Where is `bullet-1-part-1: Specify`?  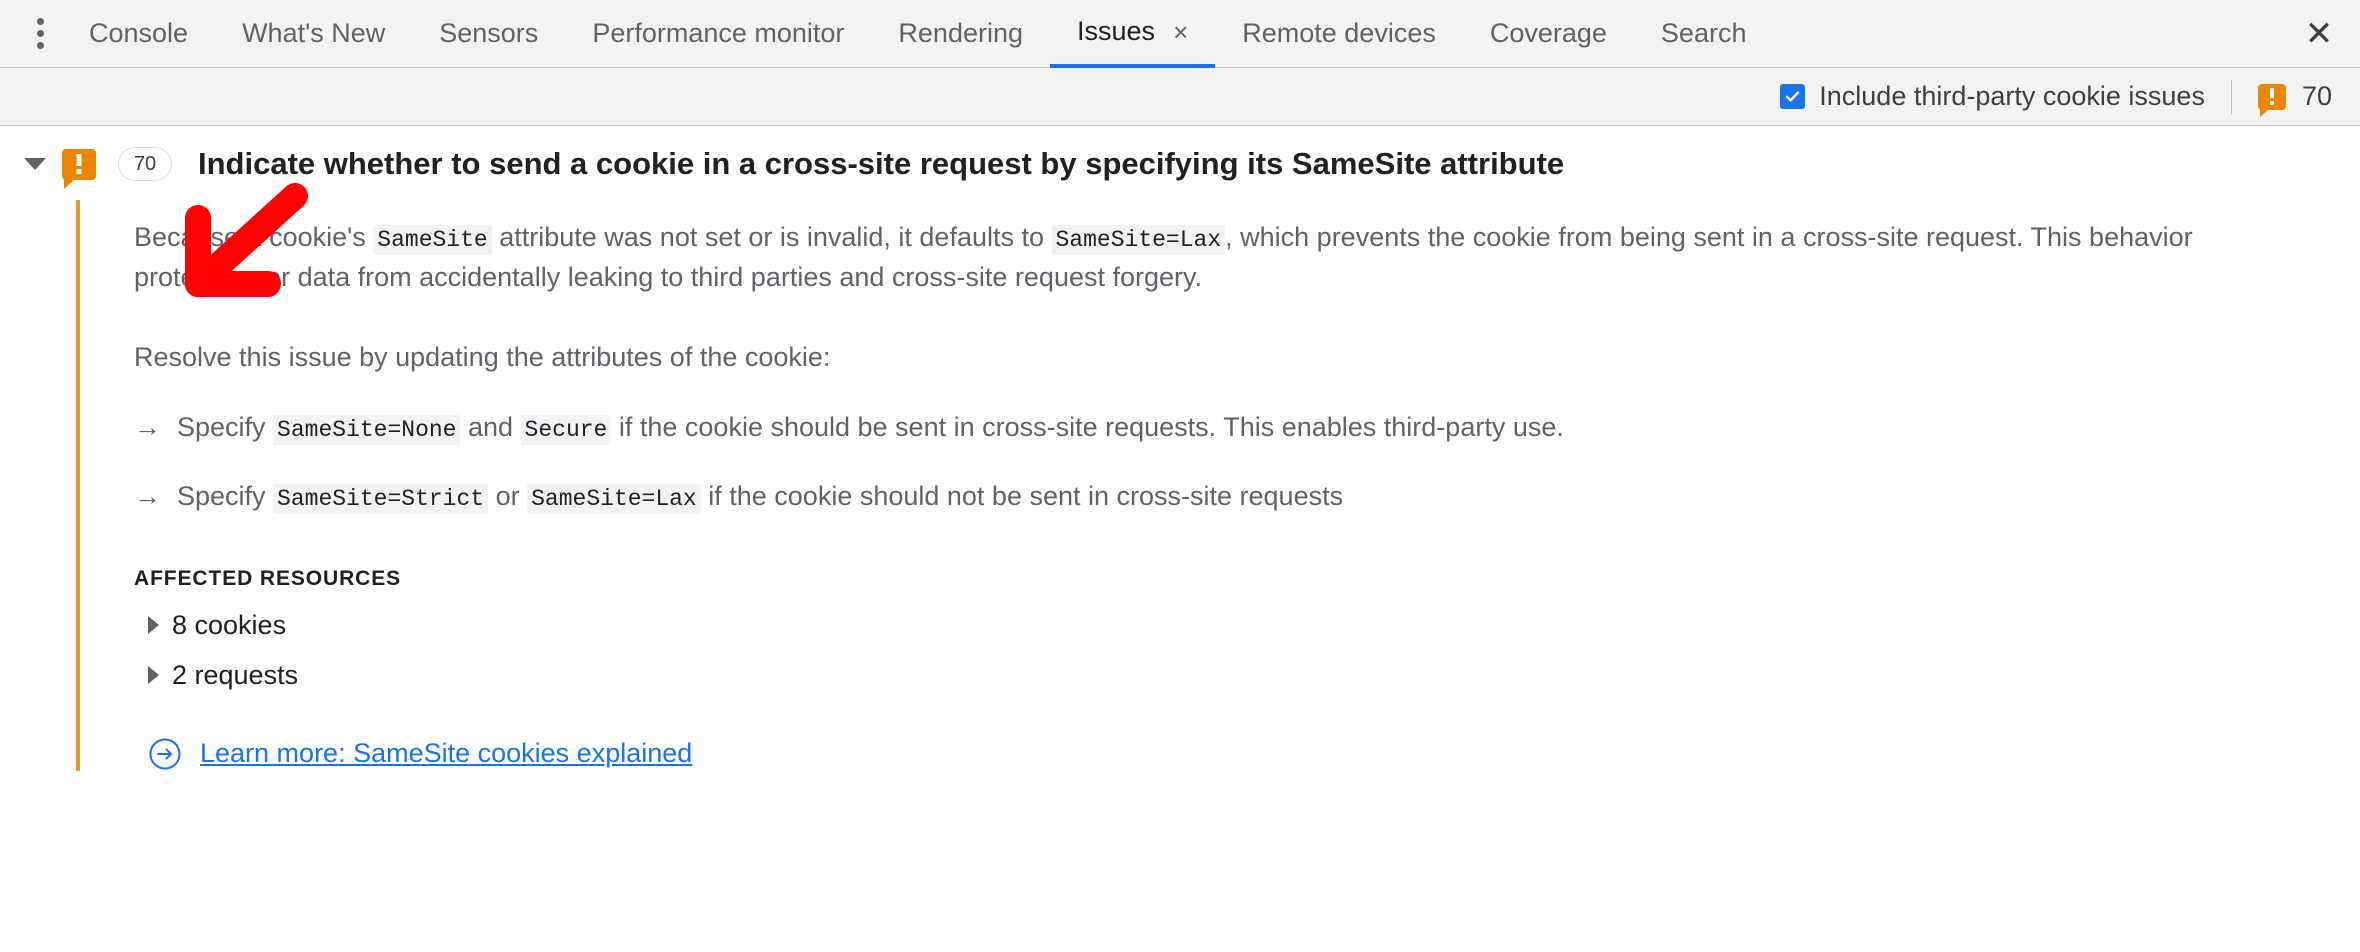 bullet-1-part-1: Specify is located at coordinates (225, 426).